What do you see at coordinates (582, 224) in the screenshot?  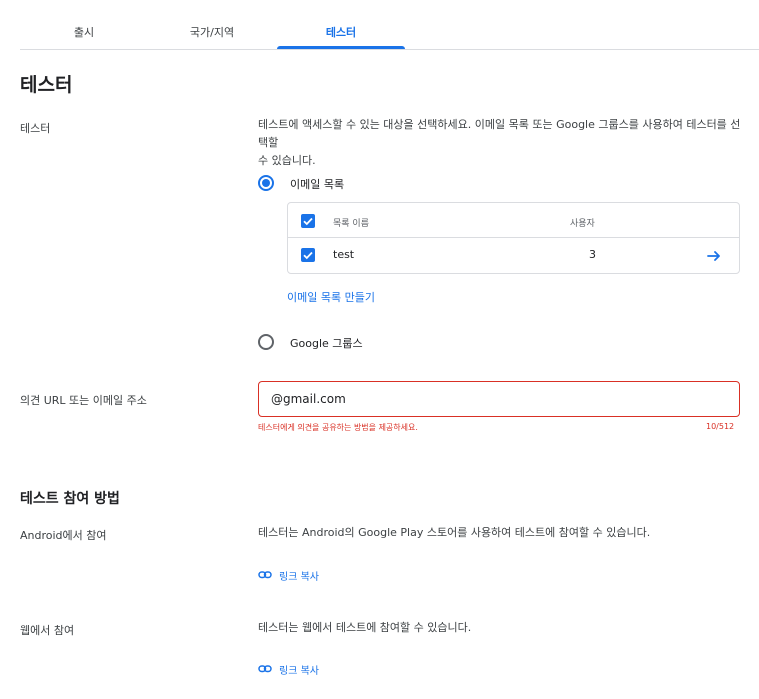 I see `column-header-users: 사용자` at bounding box center [582, 224].